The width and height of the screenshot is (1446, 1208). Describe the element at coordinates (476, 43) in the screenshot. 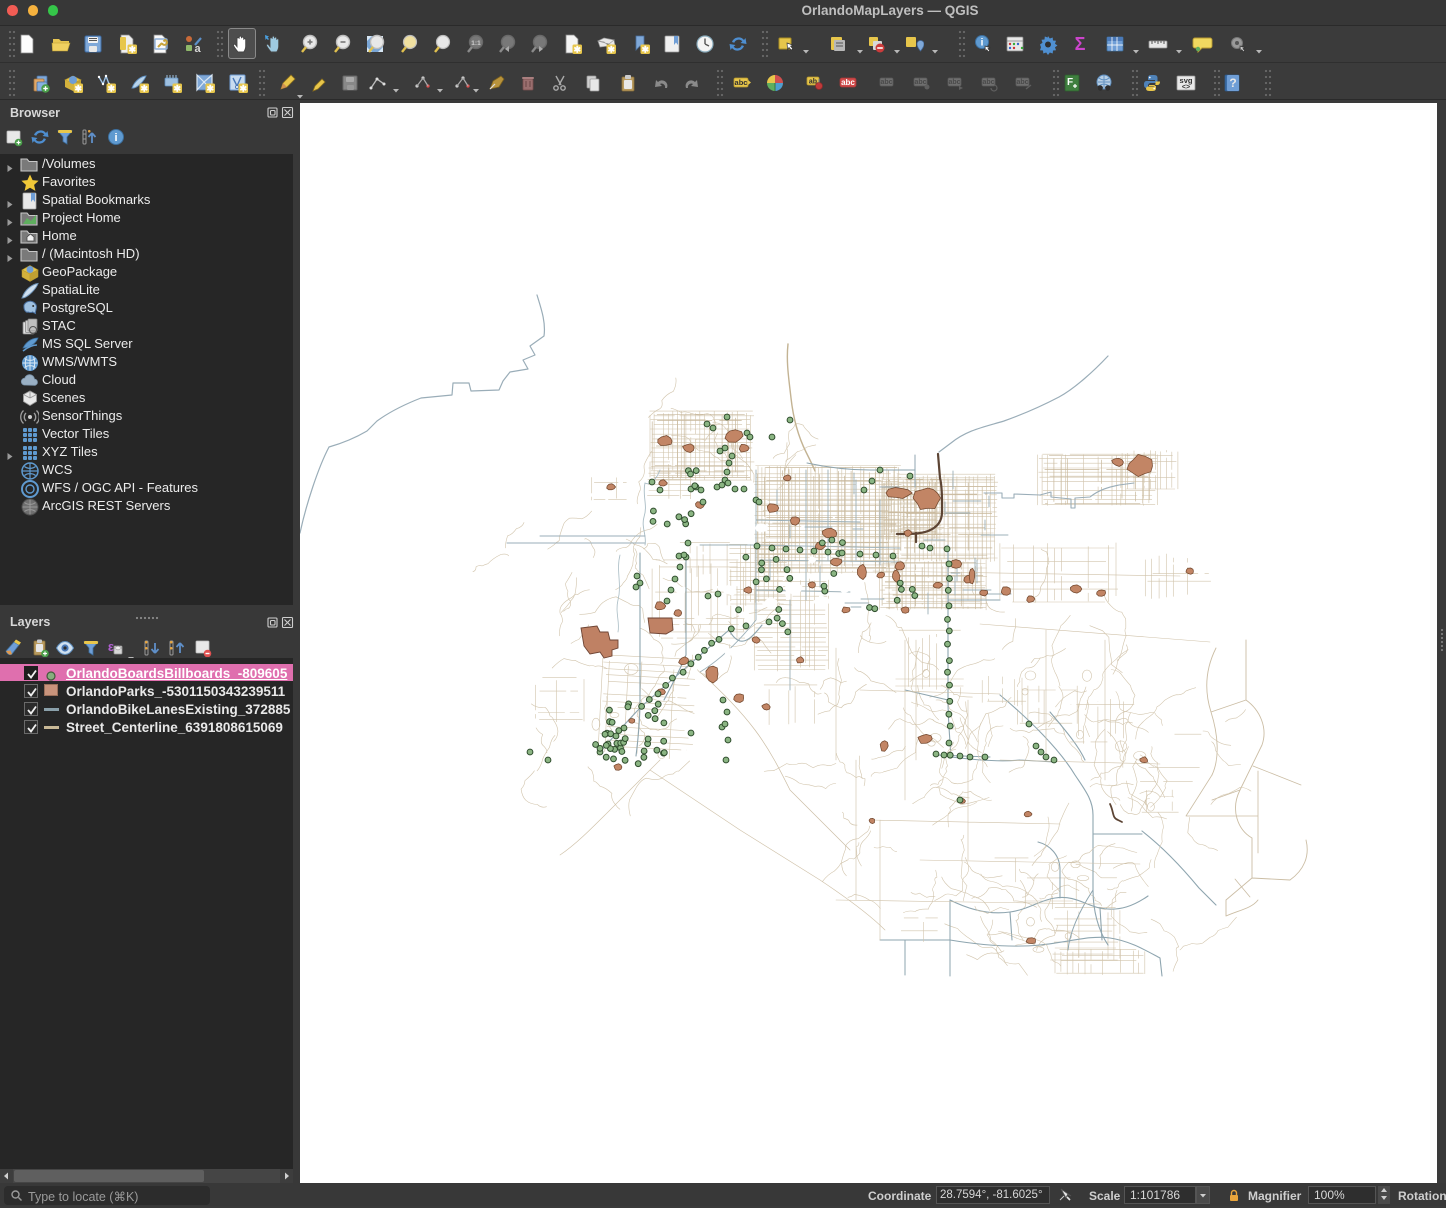

I see `svg-text: 1:1` at that location.